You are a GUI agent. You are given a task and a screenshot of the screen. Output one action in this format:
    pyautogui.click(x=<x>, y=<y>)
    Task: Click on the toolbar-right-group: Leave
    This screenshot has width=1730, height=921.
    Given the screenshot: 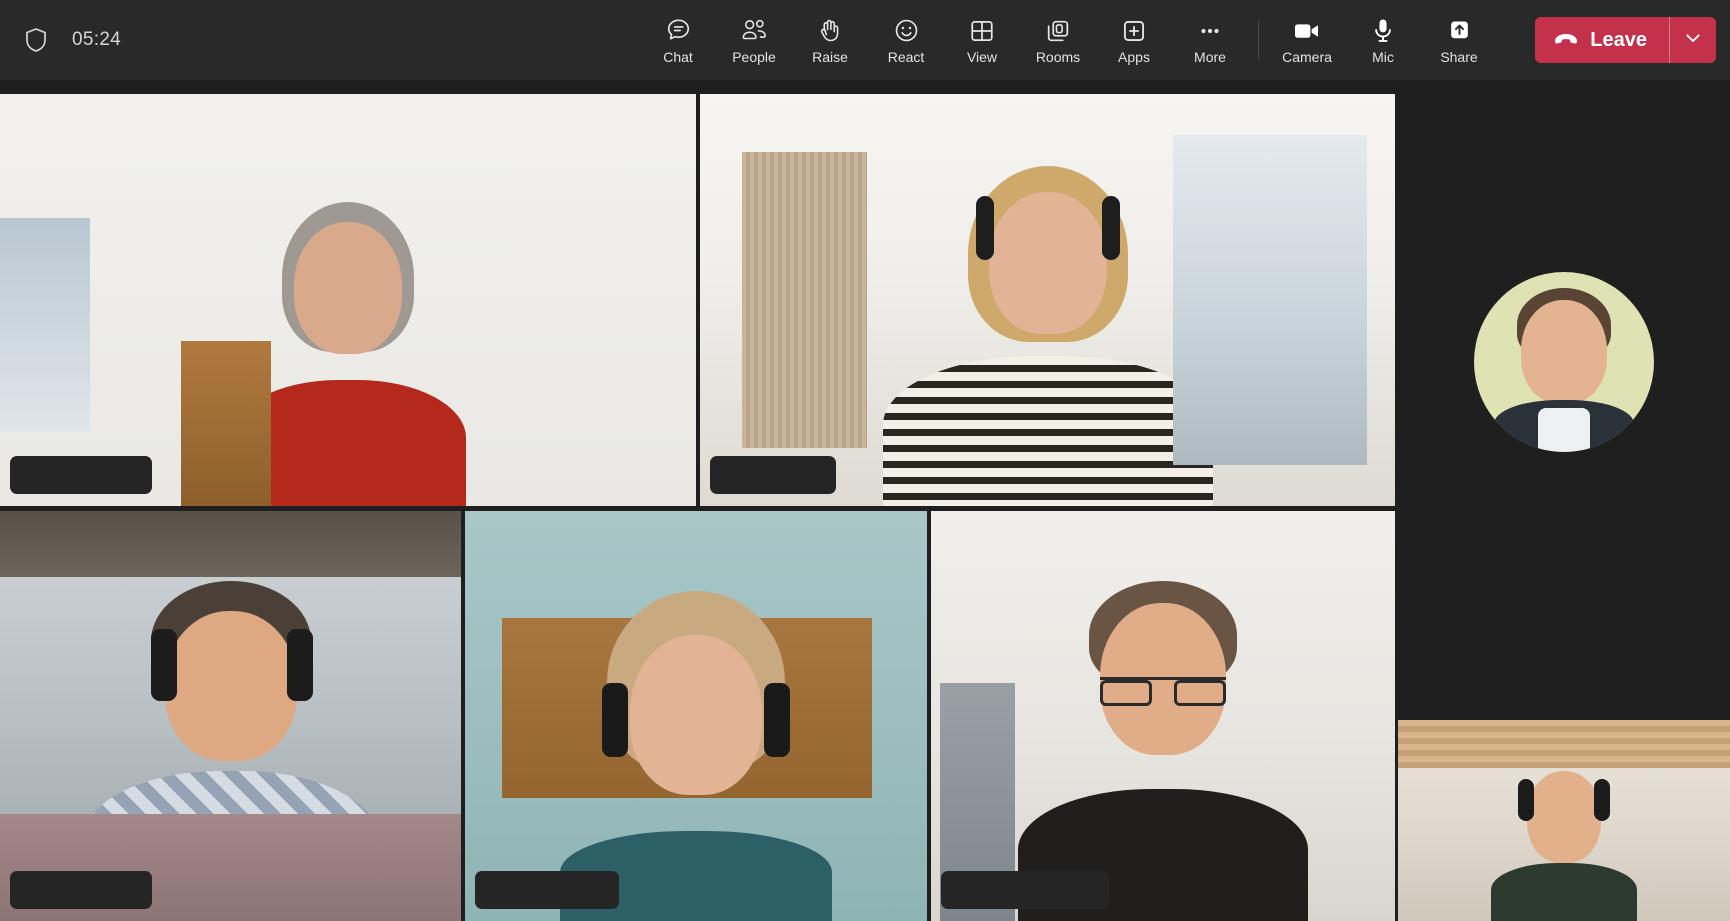 What is the action you would take?
    pyautogui.click(x=1626, y=40)
    